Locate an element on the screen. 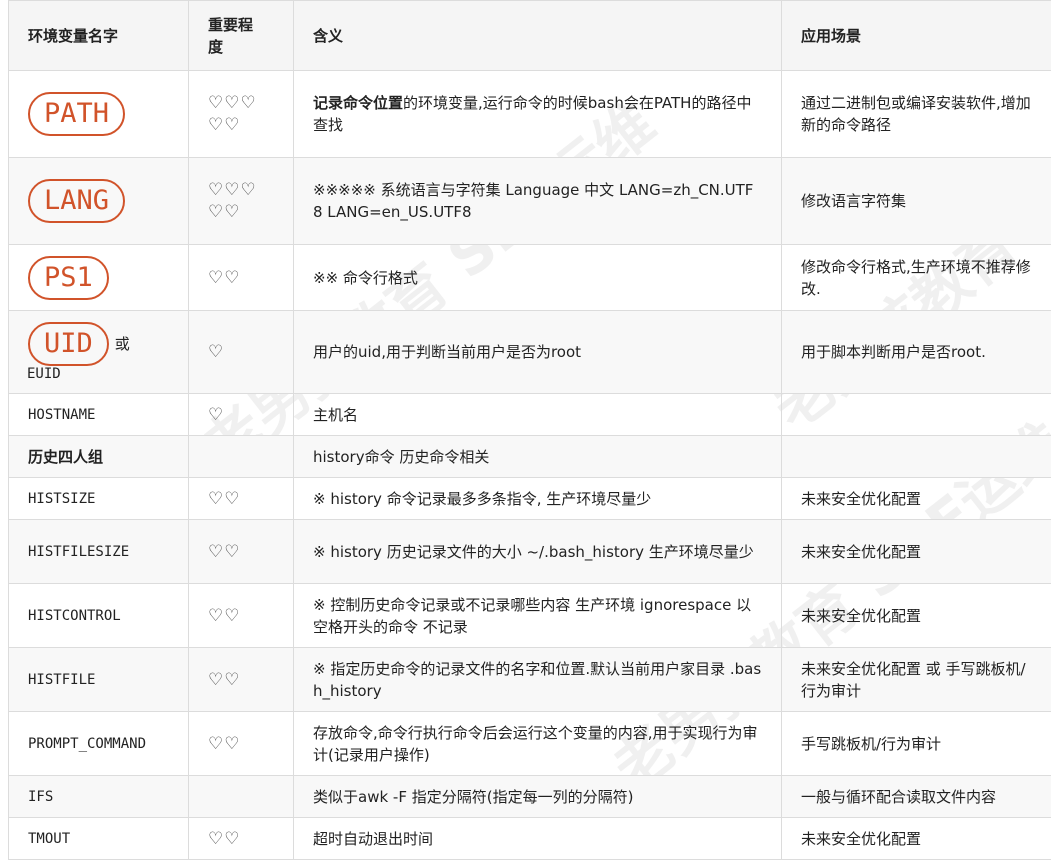 This screenshot has width=1051, height=864. var-name-cell: 历史四人组 is located at coordinates (98, 456).